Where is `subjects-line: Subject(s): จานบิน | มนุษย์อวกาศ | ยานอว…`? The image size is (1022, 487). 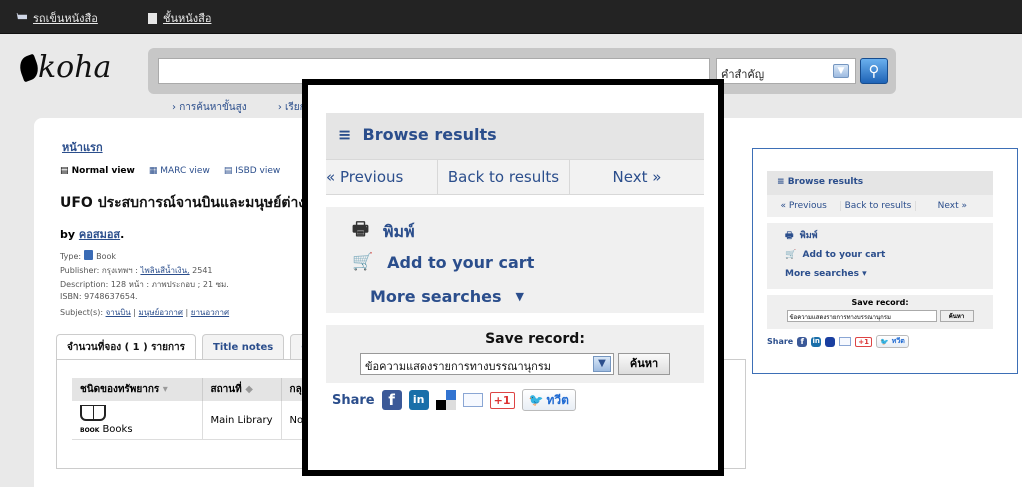 subjects-line: Subject(s): จานบิน | มนุษย์อวกาศ | ยานอว… is located at coordinates (145, 312).